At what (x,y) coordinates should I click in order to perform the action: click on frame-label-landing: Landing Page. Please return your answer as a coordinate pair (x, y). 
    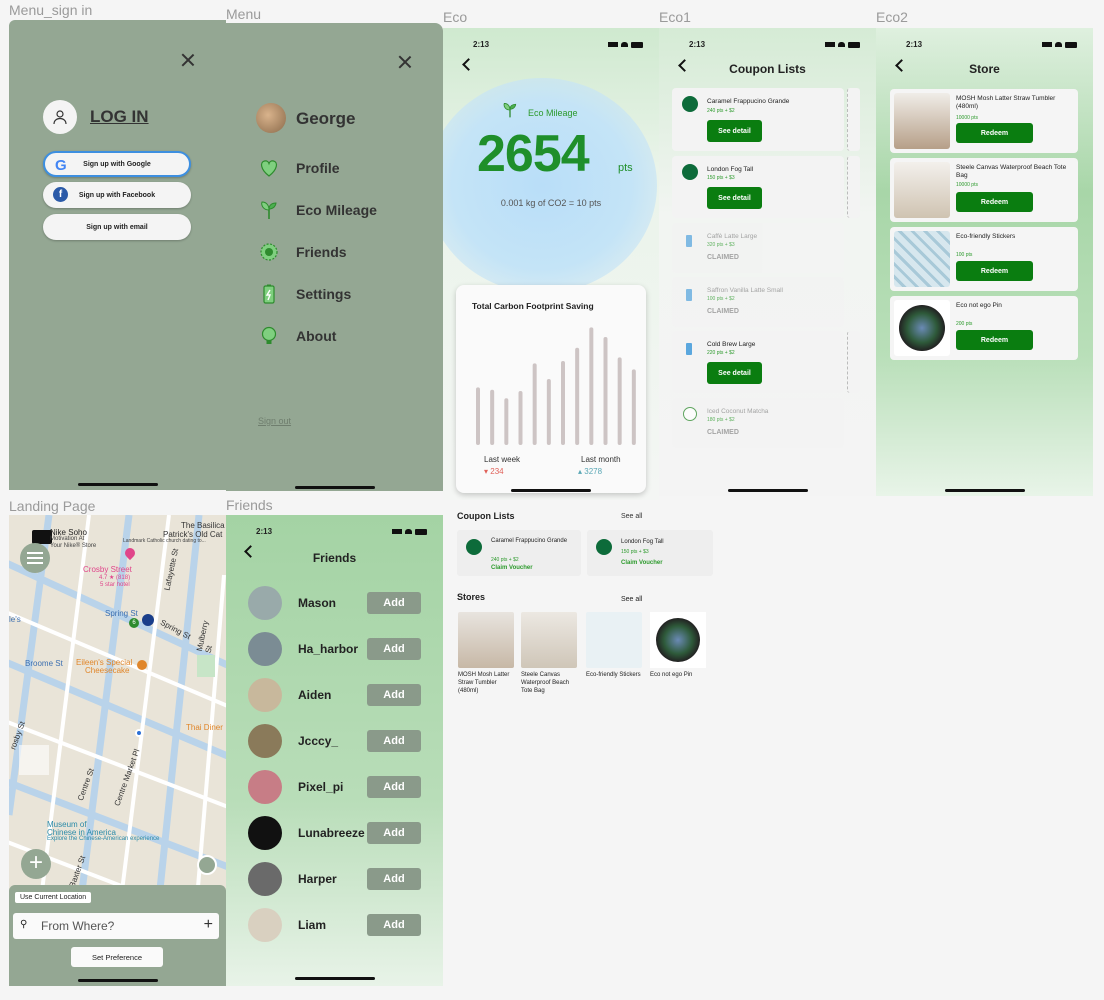
    Looking at the image, I should click on (52, 506).